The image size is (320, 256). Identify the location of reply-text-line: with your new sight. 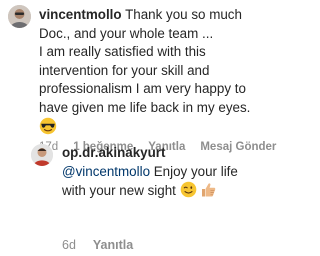
(119, 190).